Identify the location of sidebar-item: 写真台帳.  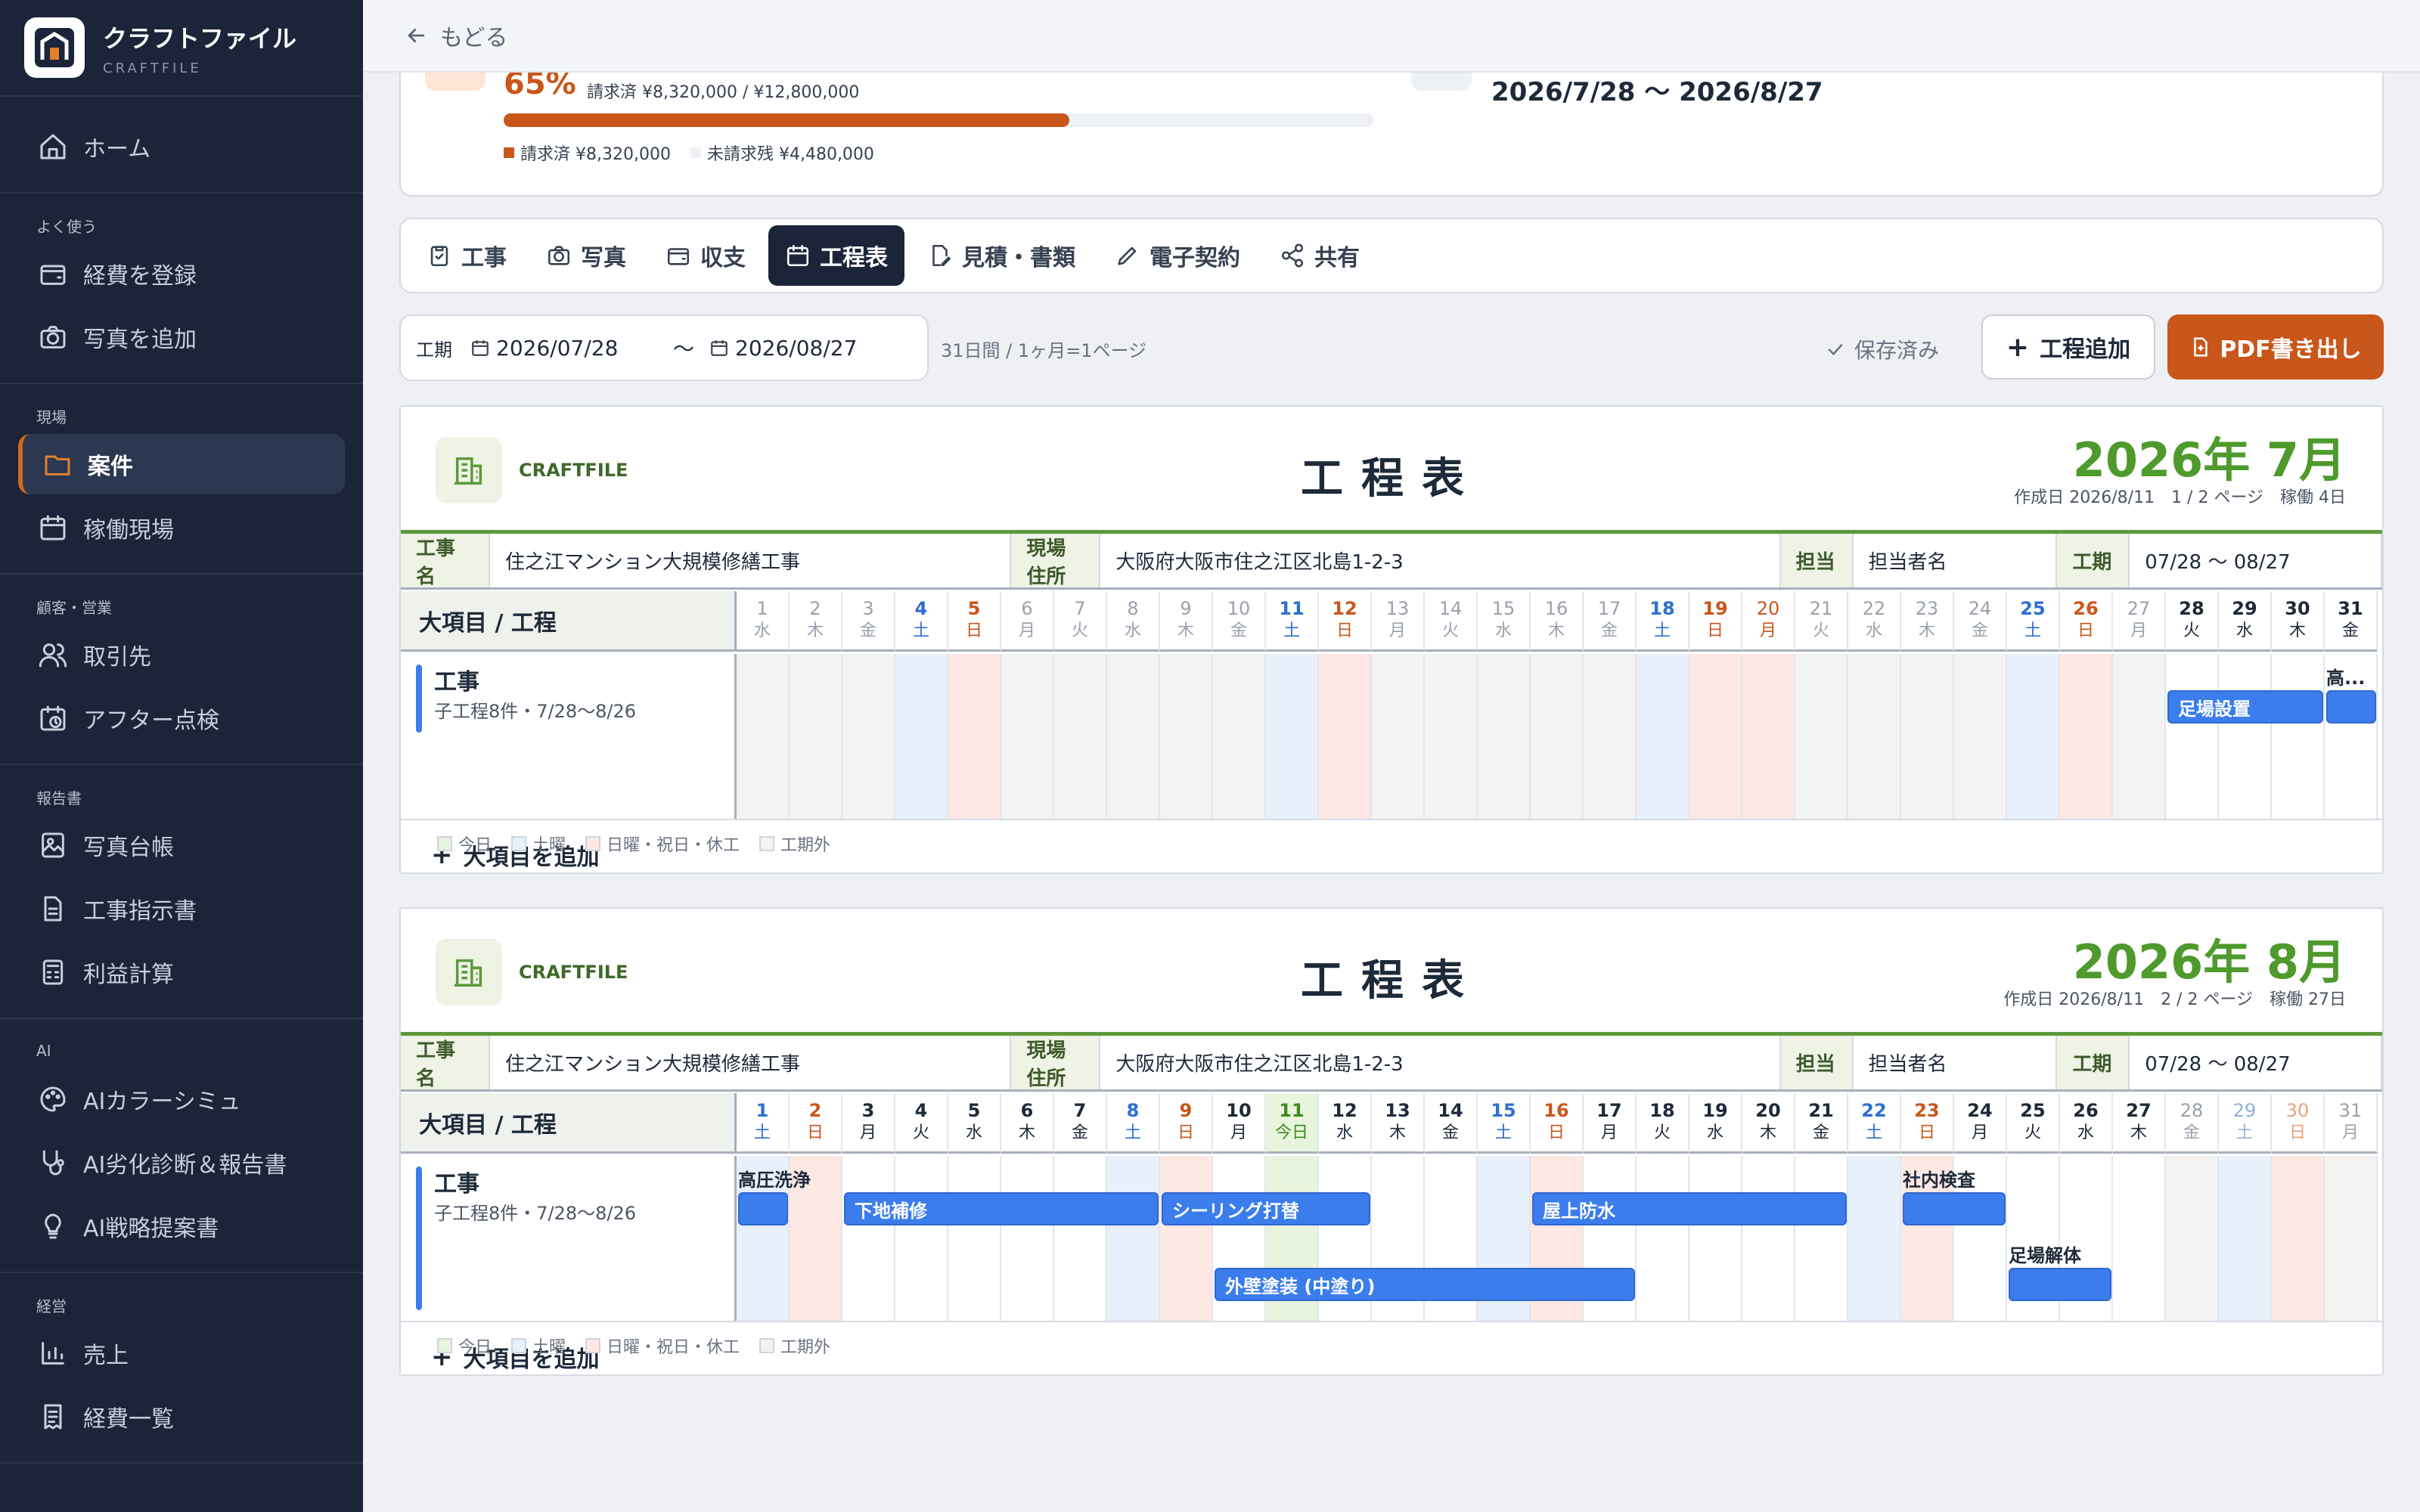
(181, 845).